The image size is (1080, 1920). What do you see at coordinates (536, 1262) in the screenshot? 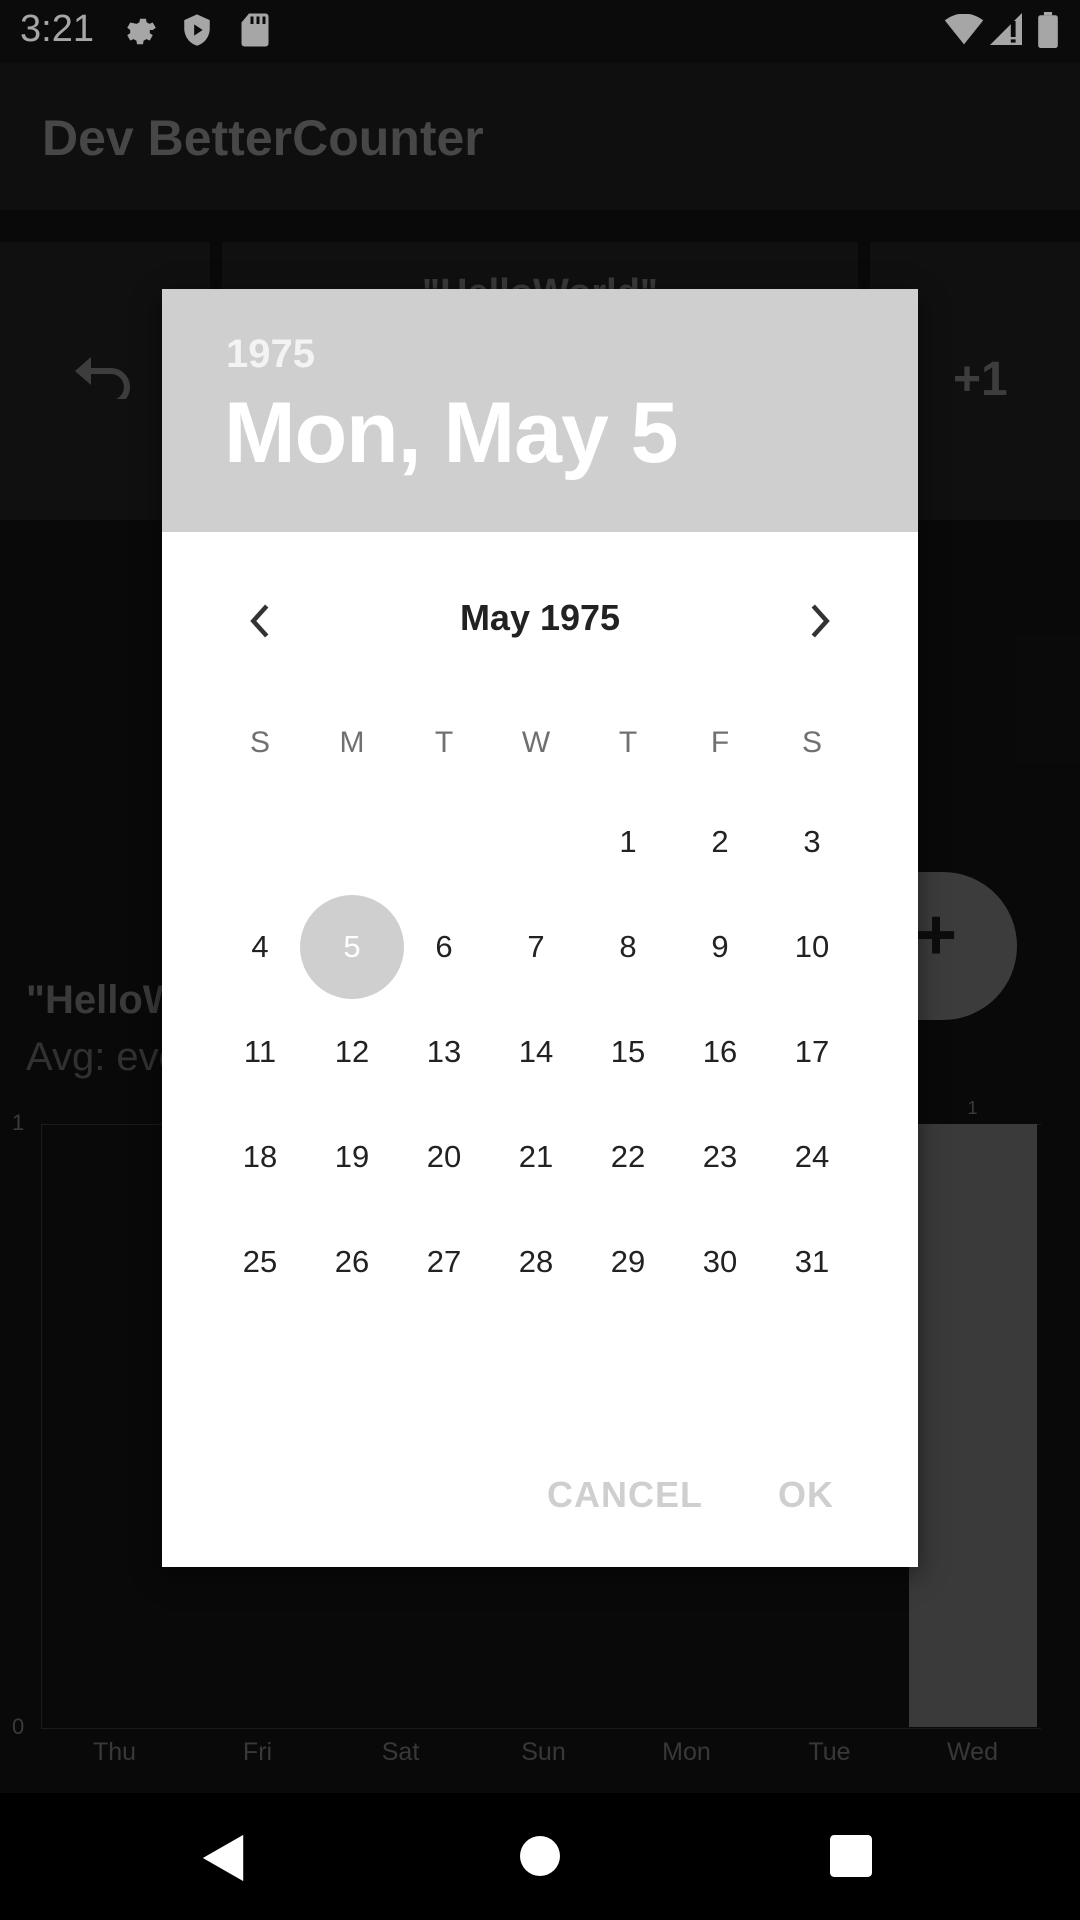
I see `calendar-day: 28` at bounding box center [536, 1262].